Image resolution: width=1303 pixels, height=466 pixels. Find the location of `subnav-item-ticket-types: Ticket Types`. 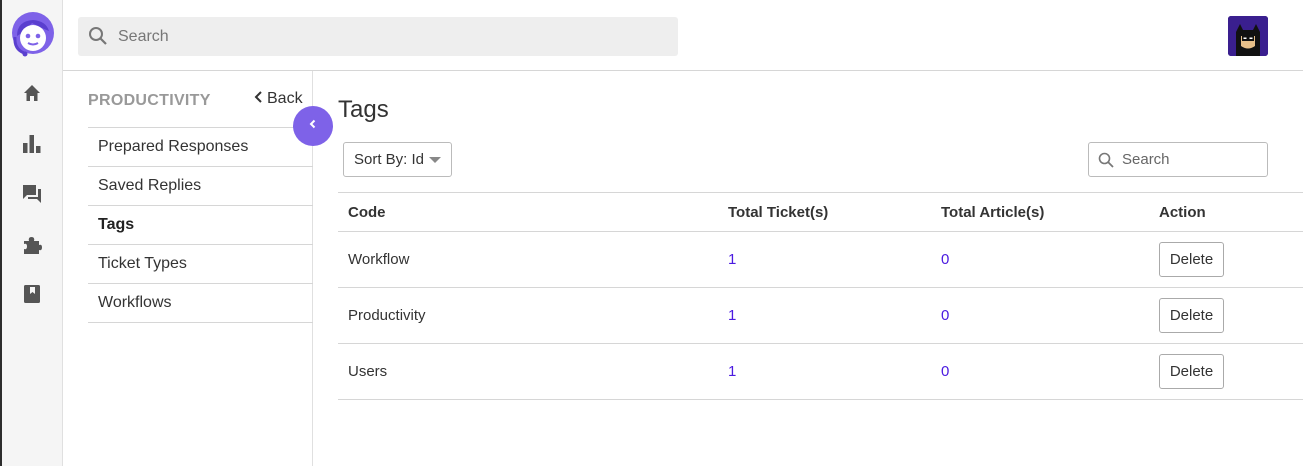

subnav-item-ticket-types: Ticket Types is located at coordinates (200, 264).